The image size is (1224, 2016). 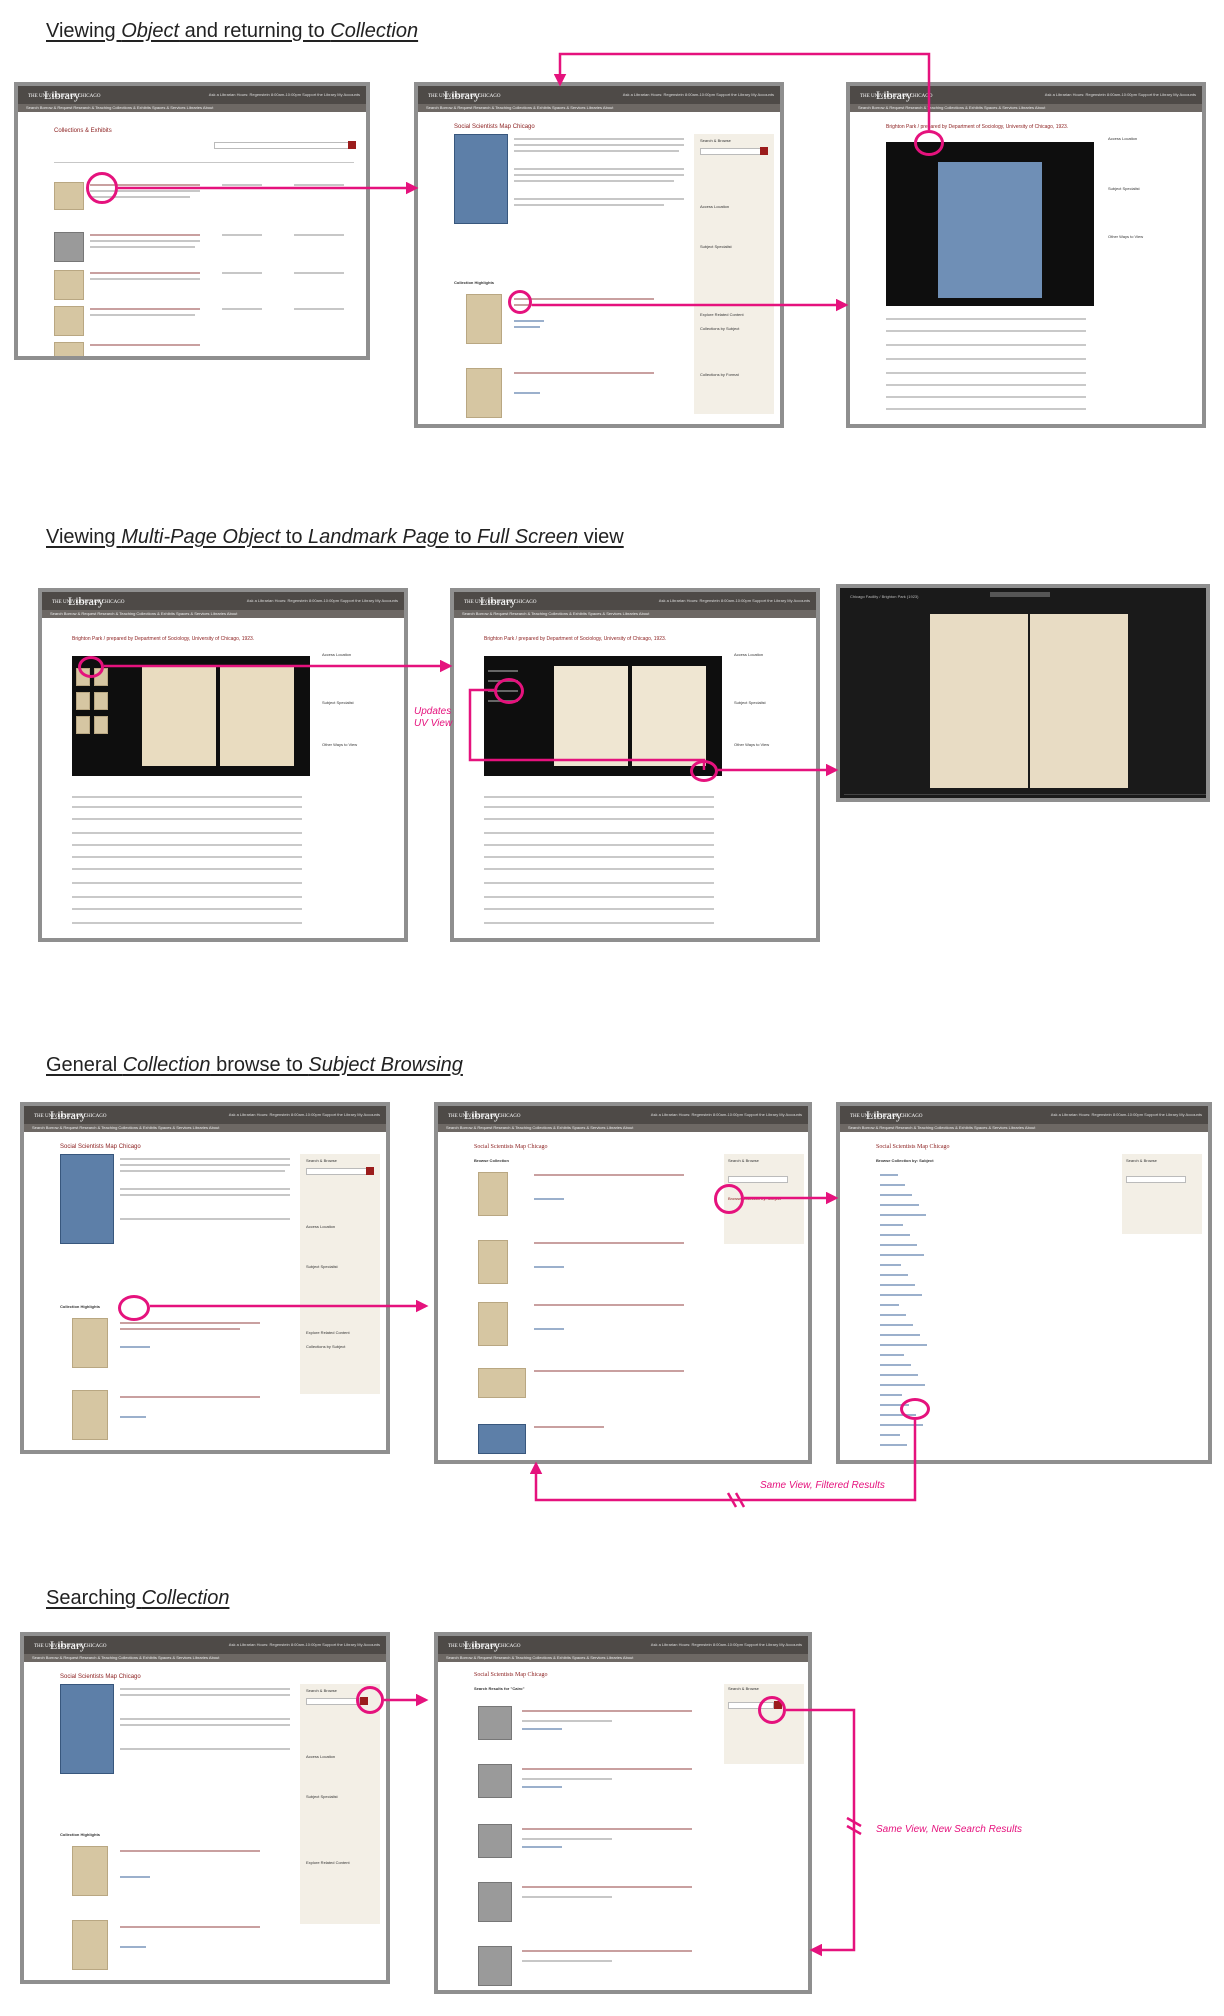 I want to click on annotation-same-view-new-search: Same View, New Search Results, so click(x=949, y=1829).